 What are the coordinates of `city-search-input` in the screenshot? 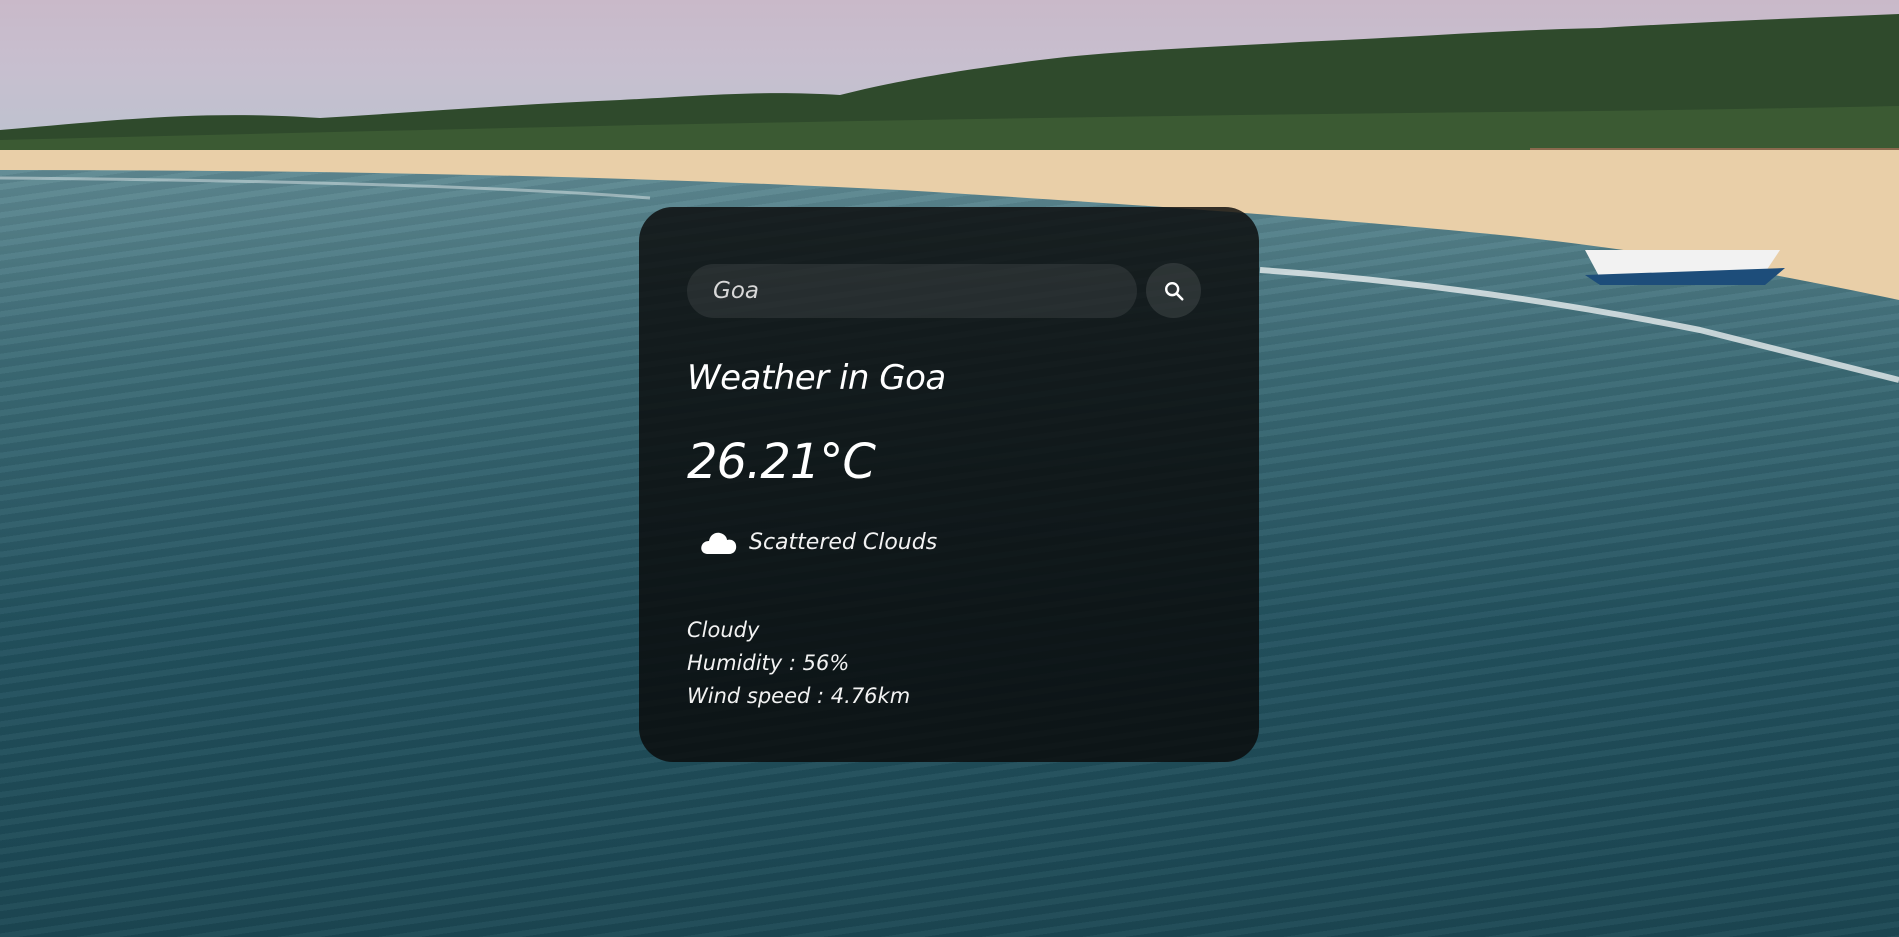 It's located at (912, 290).